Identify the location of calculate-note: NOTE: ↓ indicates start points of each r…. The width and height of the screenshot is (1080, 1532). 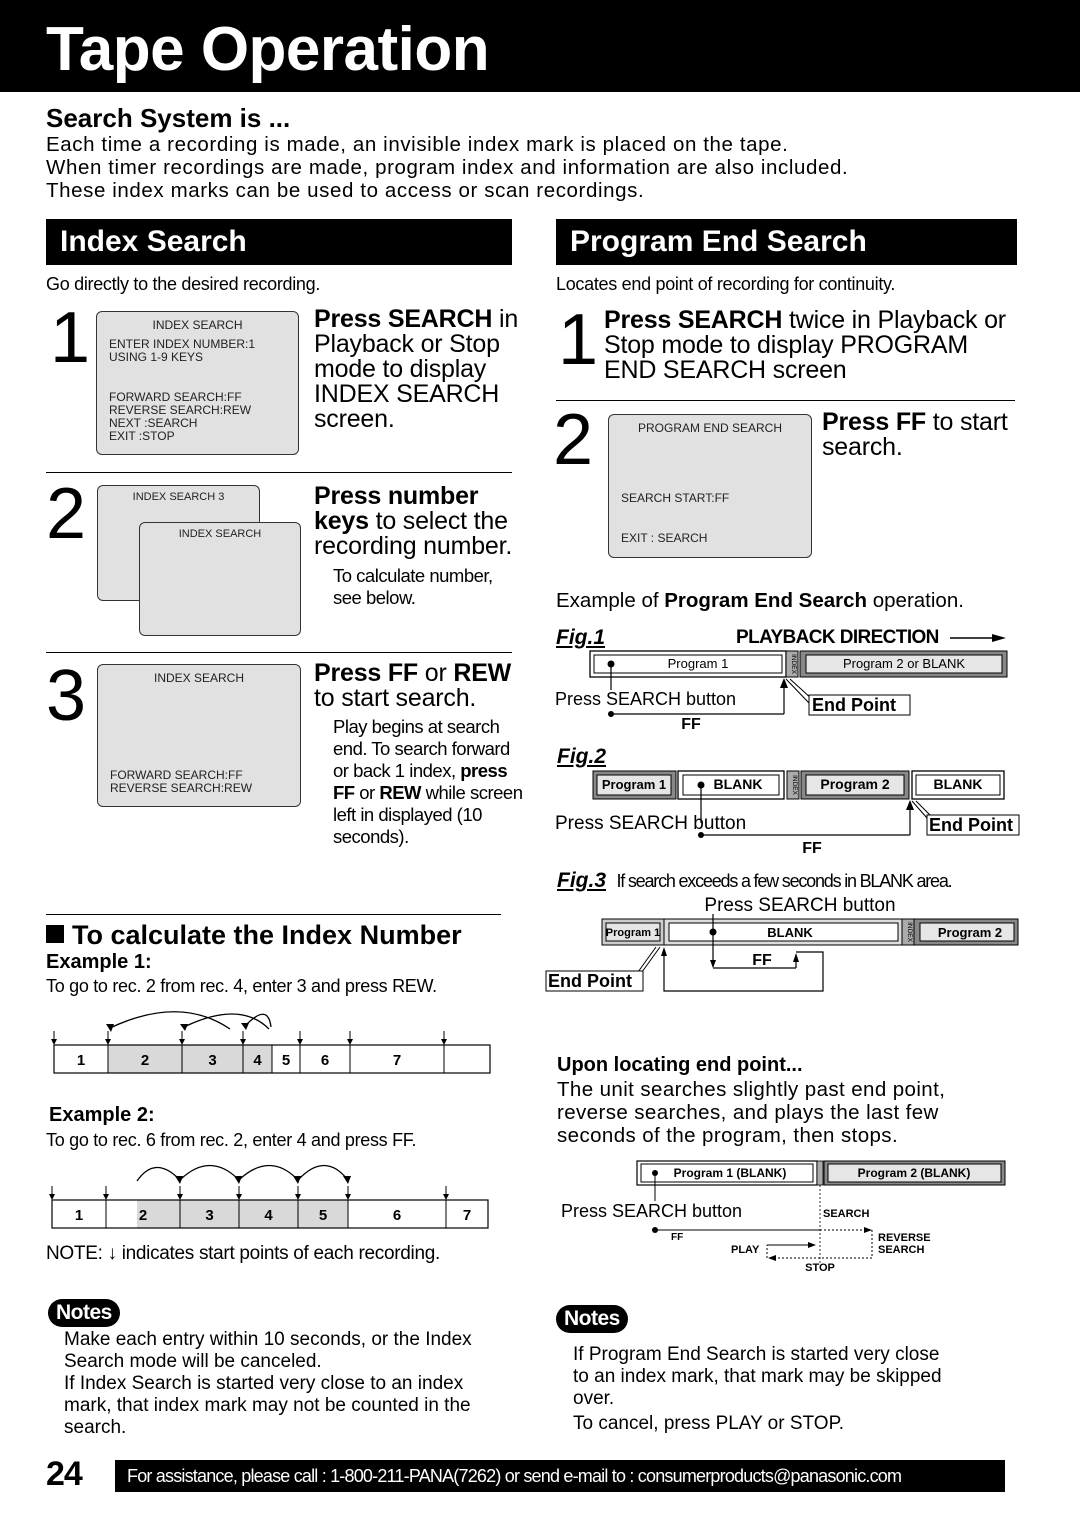
(243, 1253).